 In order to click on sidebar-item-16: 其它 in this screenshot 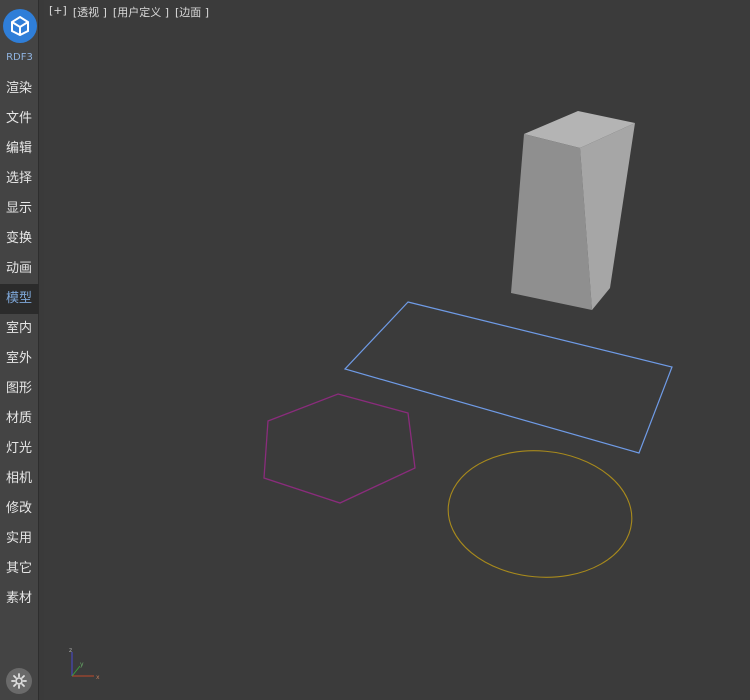, I will do `click(19, 569)`.